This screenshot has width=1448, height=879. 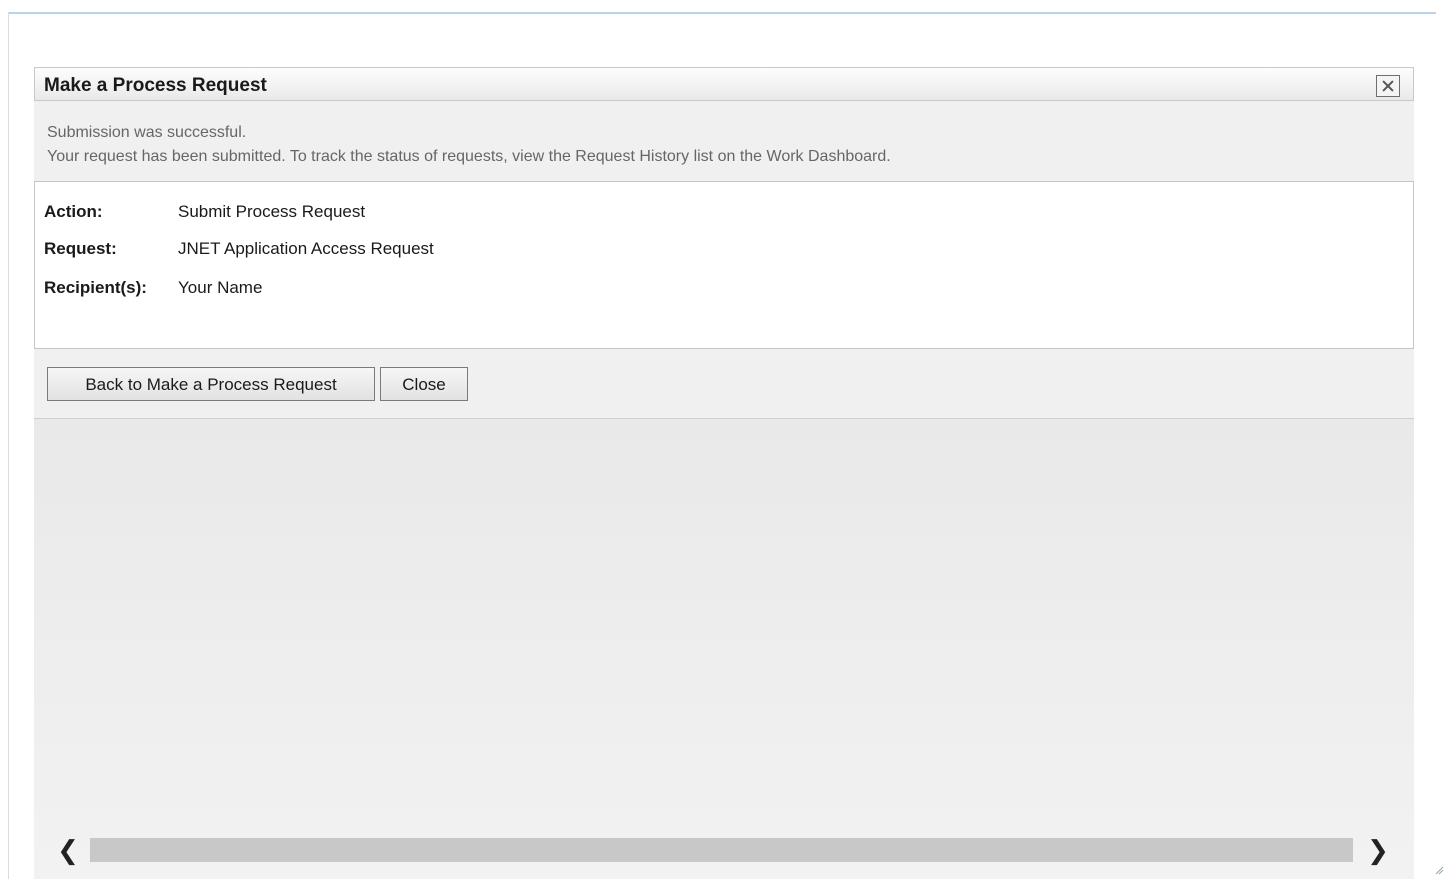 I want to click on horizontal-scrollbar: ❮ ❯, so click(x=724, y=850).